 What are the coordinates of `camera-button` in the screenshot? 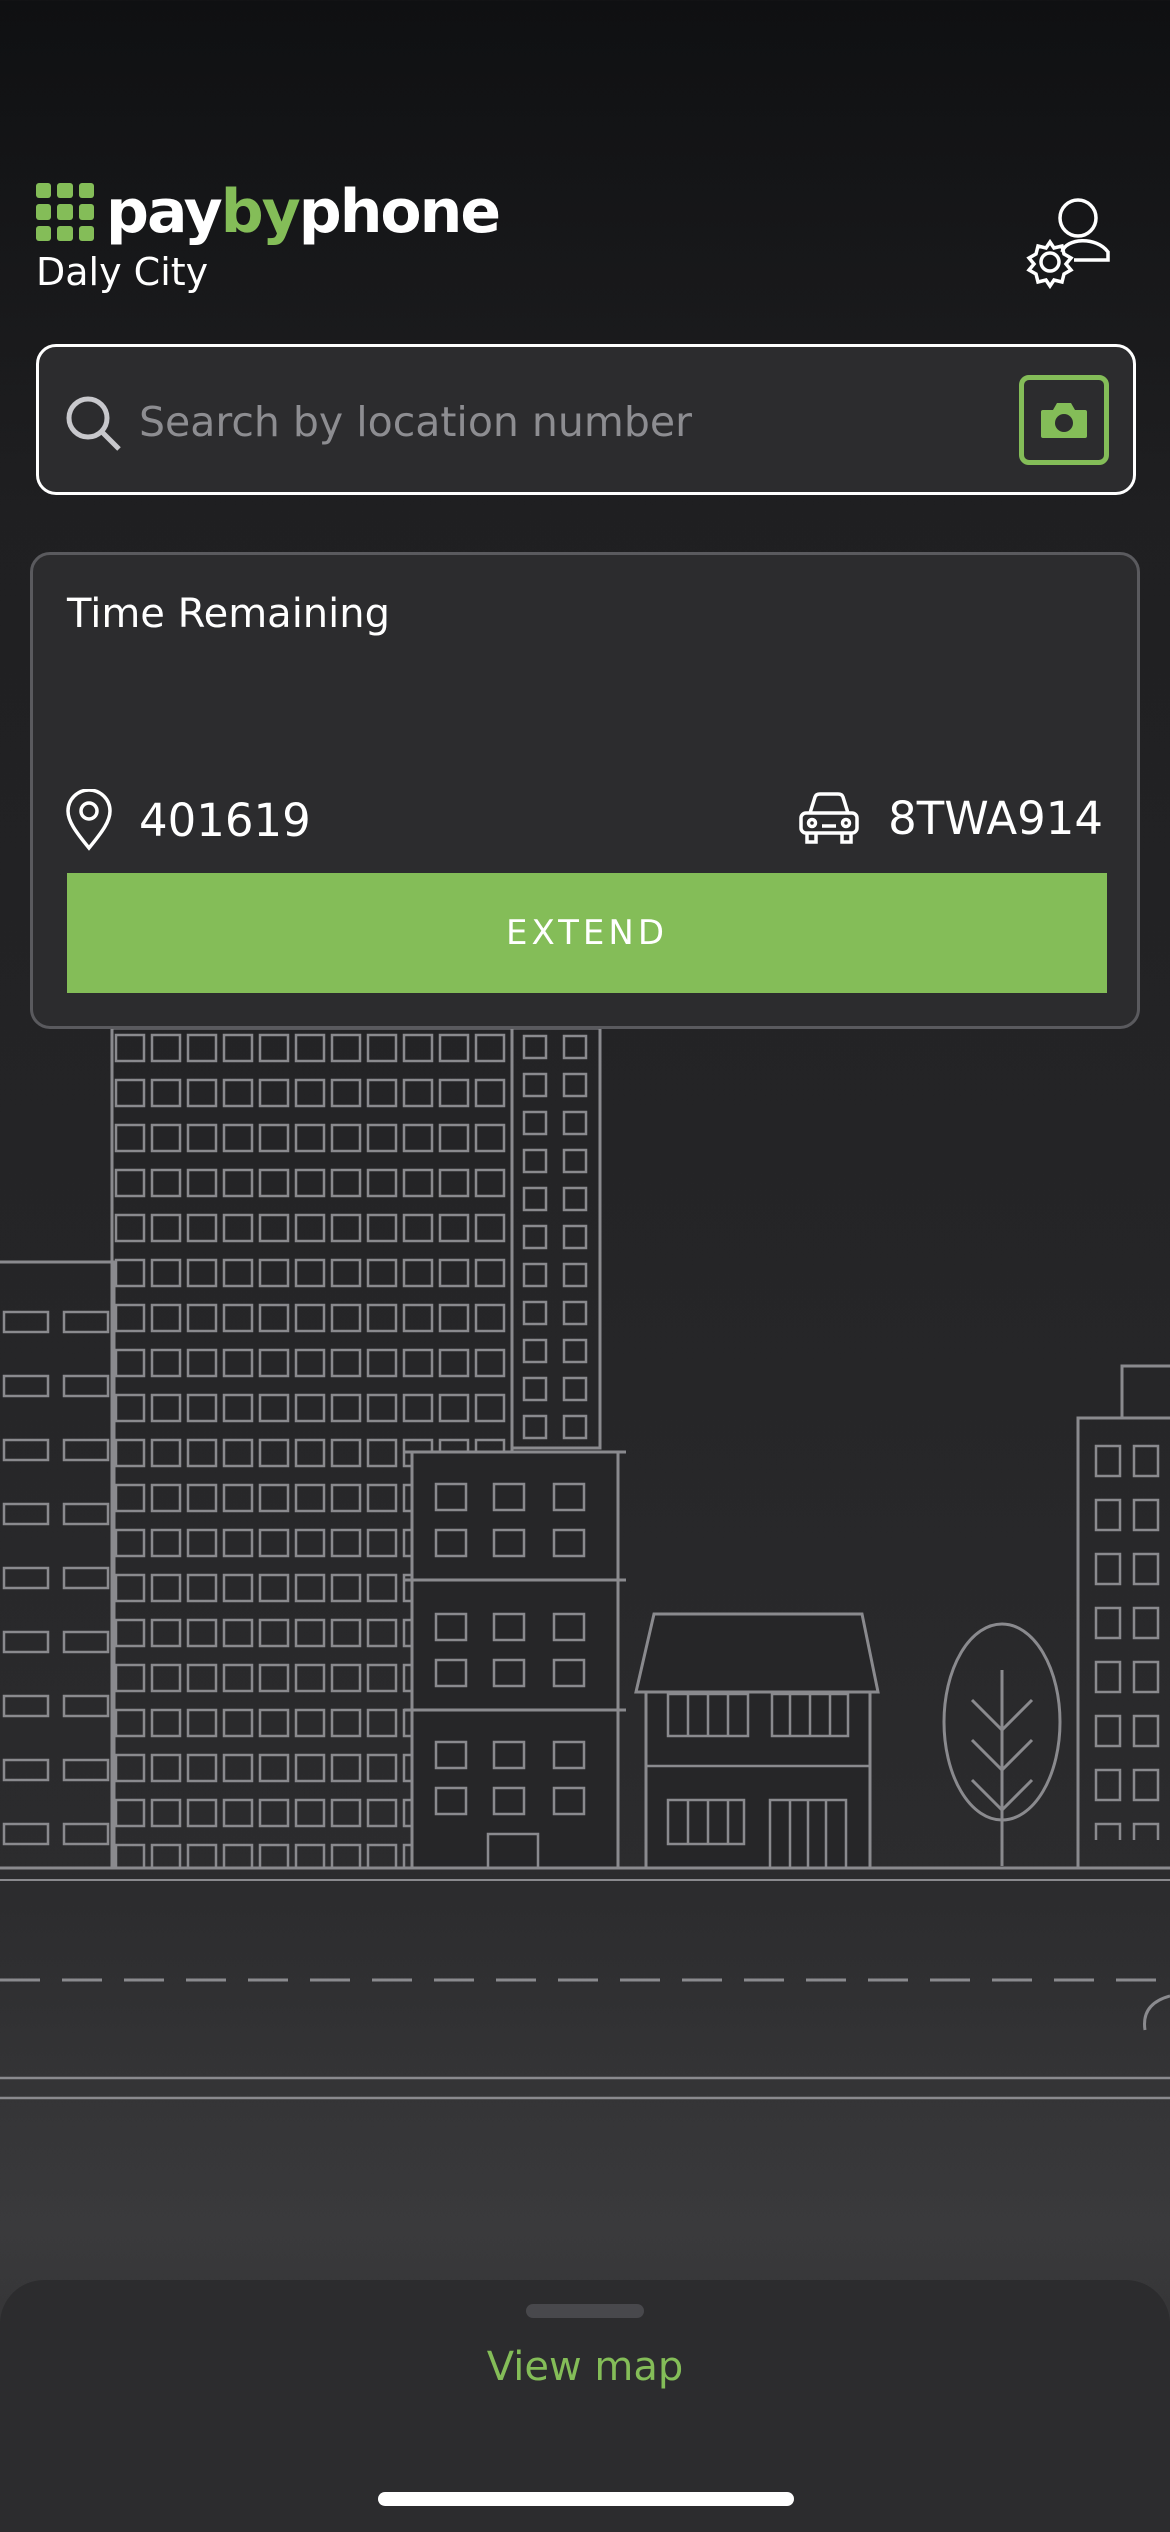 It's located at (1064, 420).